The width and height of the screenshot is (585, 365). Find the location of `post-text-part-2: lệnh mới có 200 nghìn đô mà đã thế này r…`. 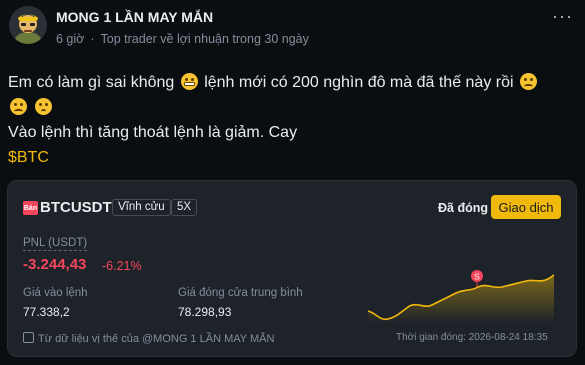

post-text-part-2: lệnh mới có 200 nghìn đô mà đã thế này r… is located at coordinates (359, 82).